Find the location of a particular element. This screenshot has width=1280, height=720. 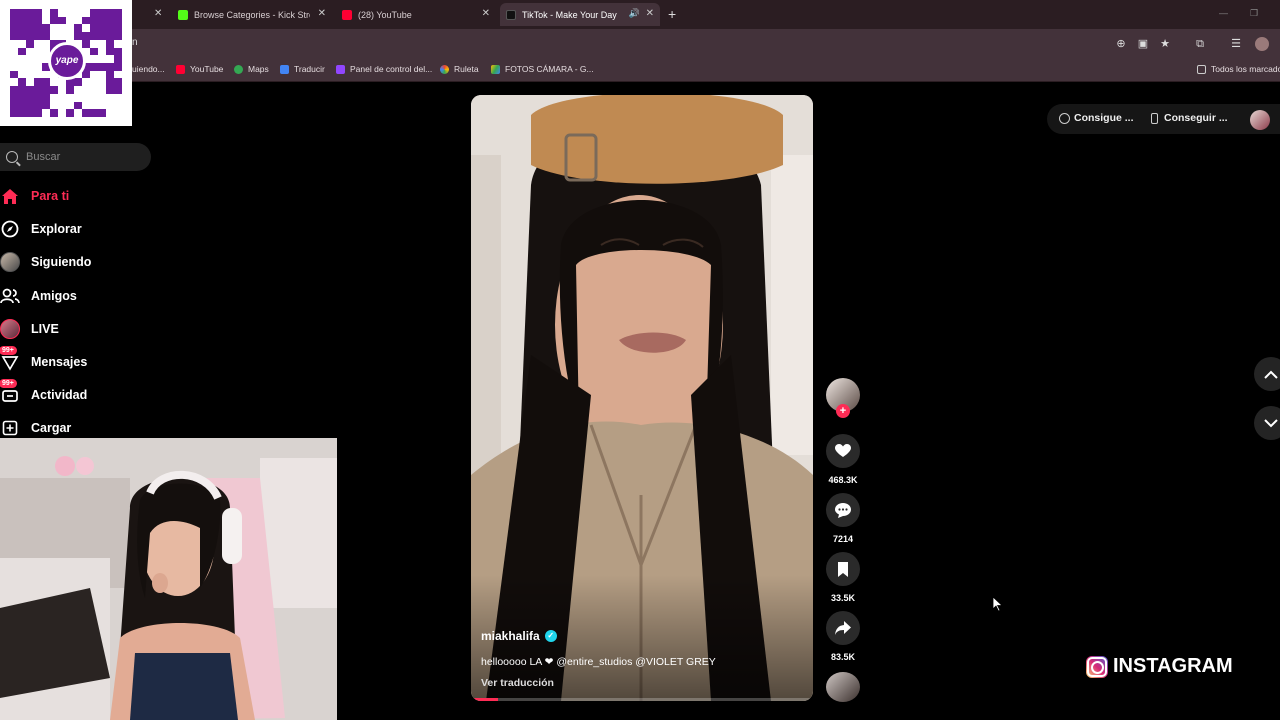

share-action: 83.5K is located at coordinates (843, 636).